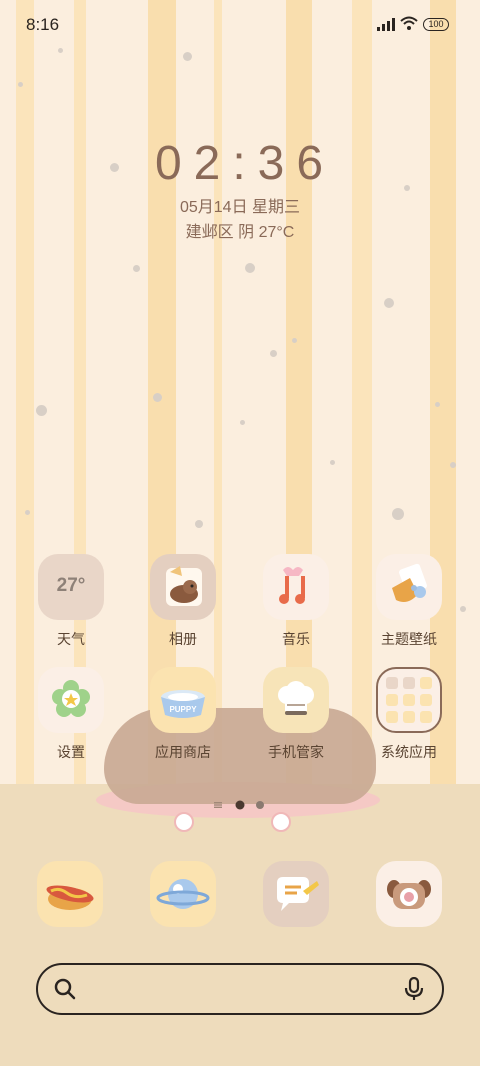 The image size is (480, 1066). I want to click on app-label: 应用商店, so click(183, 752).